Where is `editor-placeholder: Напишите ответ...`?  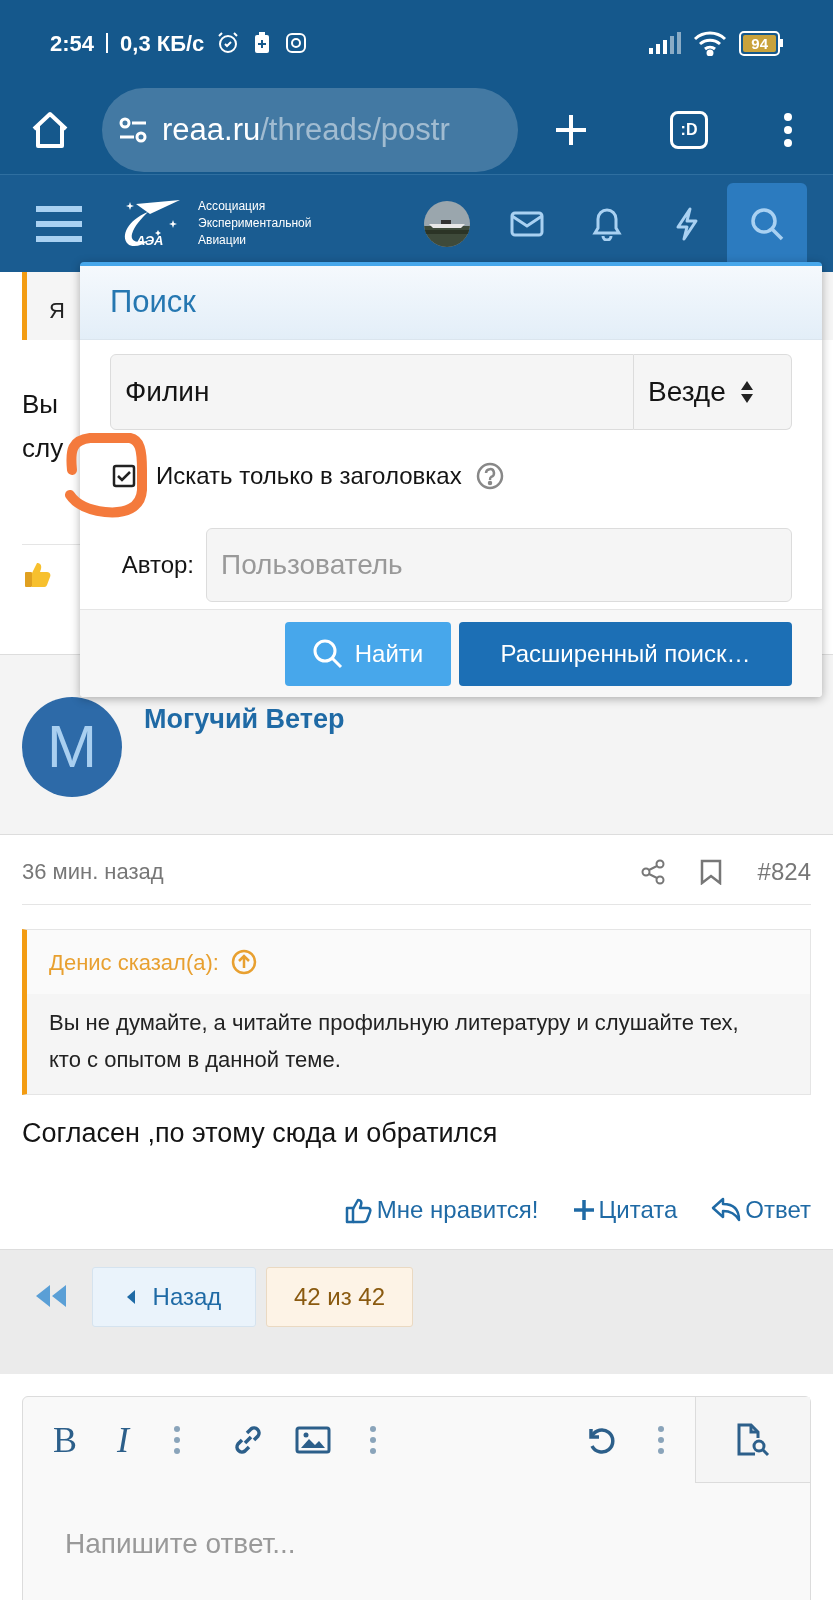
editor-placeholder: Напишите ответ... is located at coordinates (180, 1544).